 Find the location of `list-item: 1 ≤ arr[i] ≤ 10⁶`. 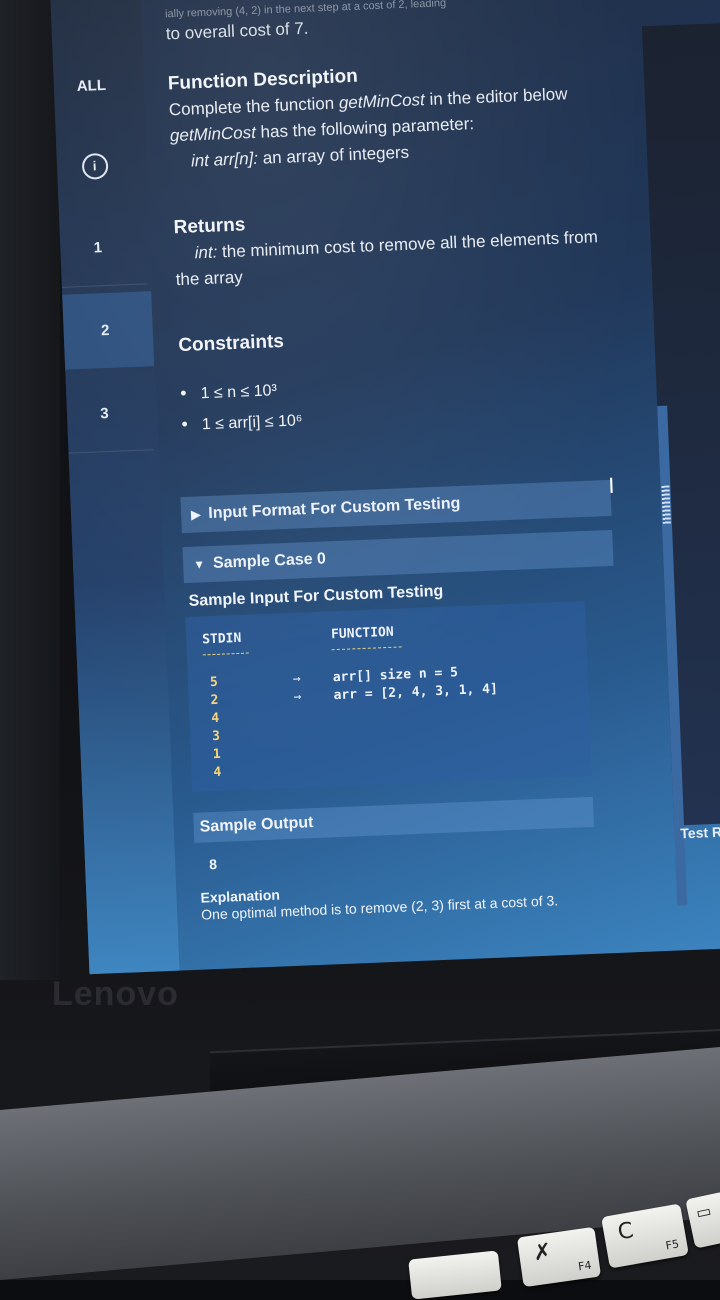

list-item: 1 ≤ arr[i] ≤ 10⁶ is located at coordinates (242, 422).